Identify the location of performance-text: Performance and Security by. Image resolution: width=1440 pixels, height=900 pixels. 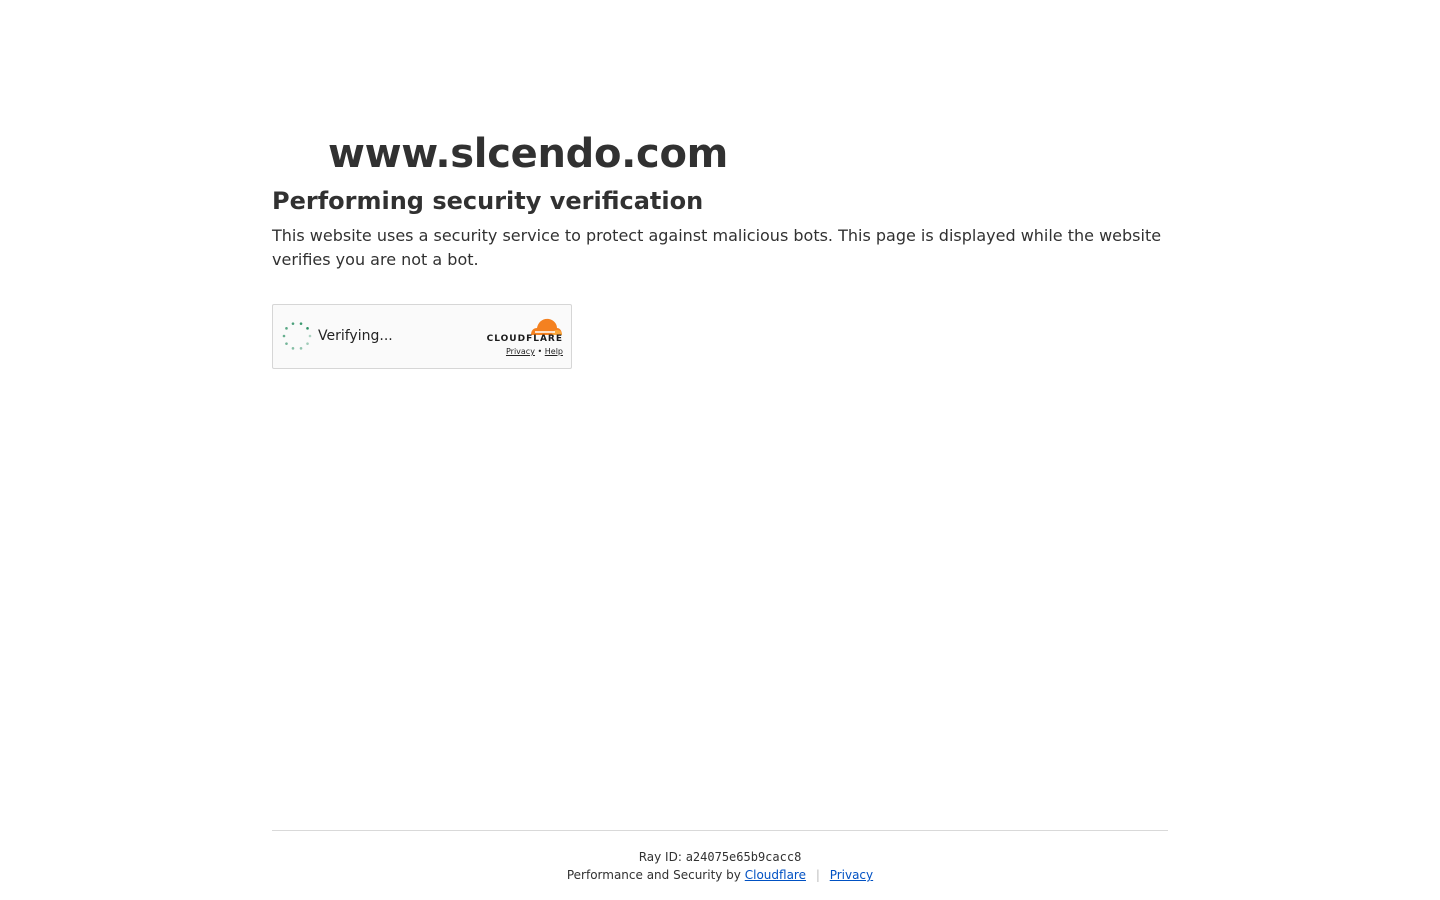
(653, 875).